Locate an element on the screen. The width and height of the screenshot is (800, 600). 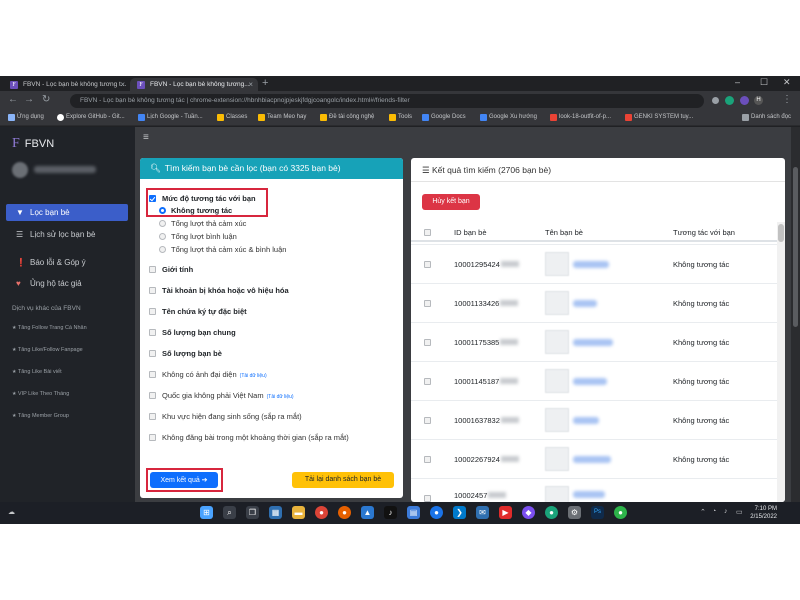
table-row: 10001295424 Không tương tác is located at coordinates (594, 263).